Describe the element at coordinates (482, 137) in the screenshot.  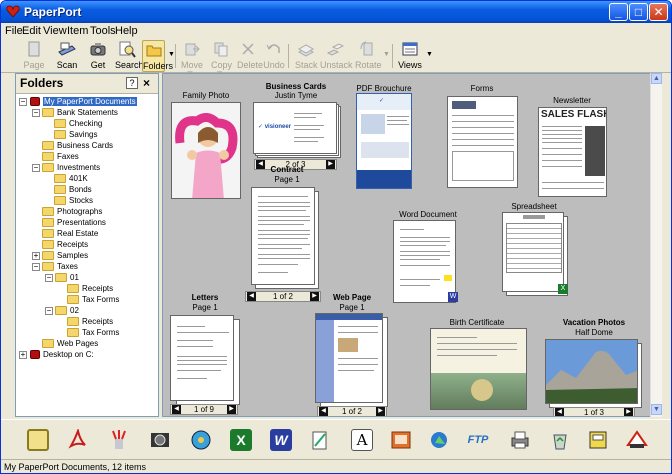
I see `item-forms: Forms` at that location.